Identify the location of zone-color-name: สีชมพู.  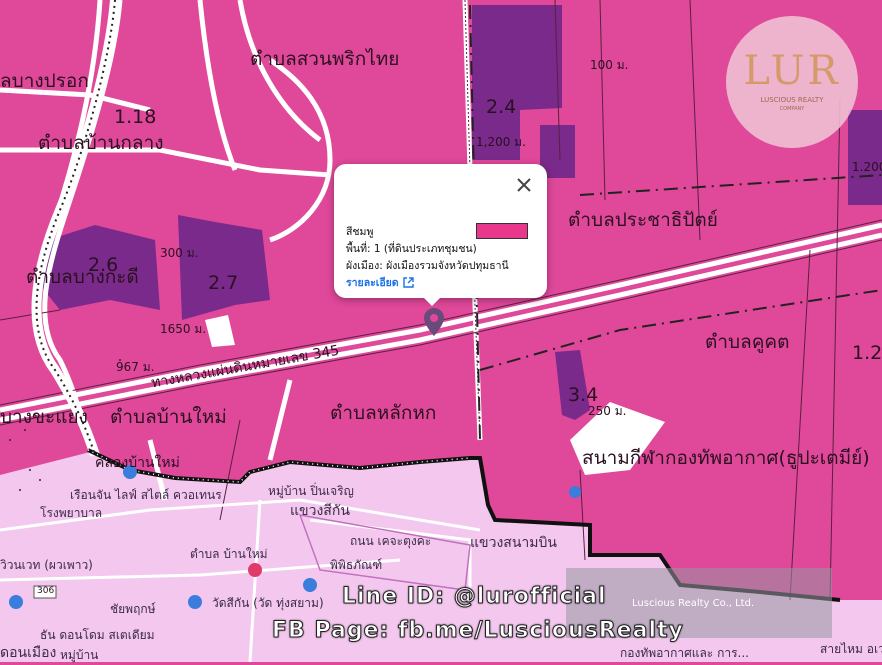
(360, 232).